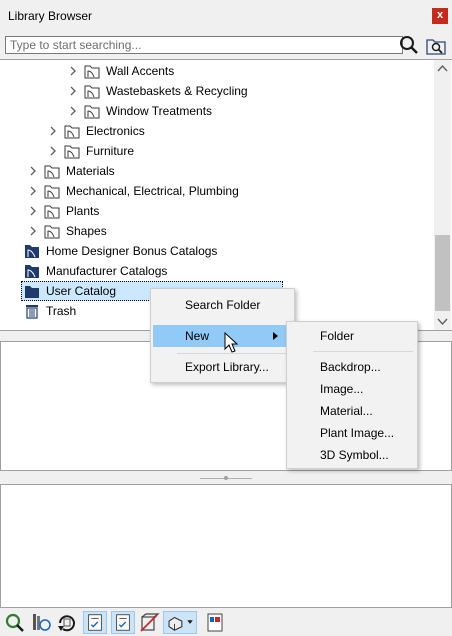  I want to click on splitter-grip, so click(226, 478).